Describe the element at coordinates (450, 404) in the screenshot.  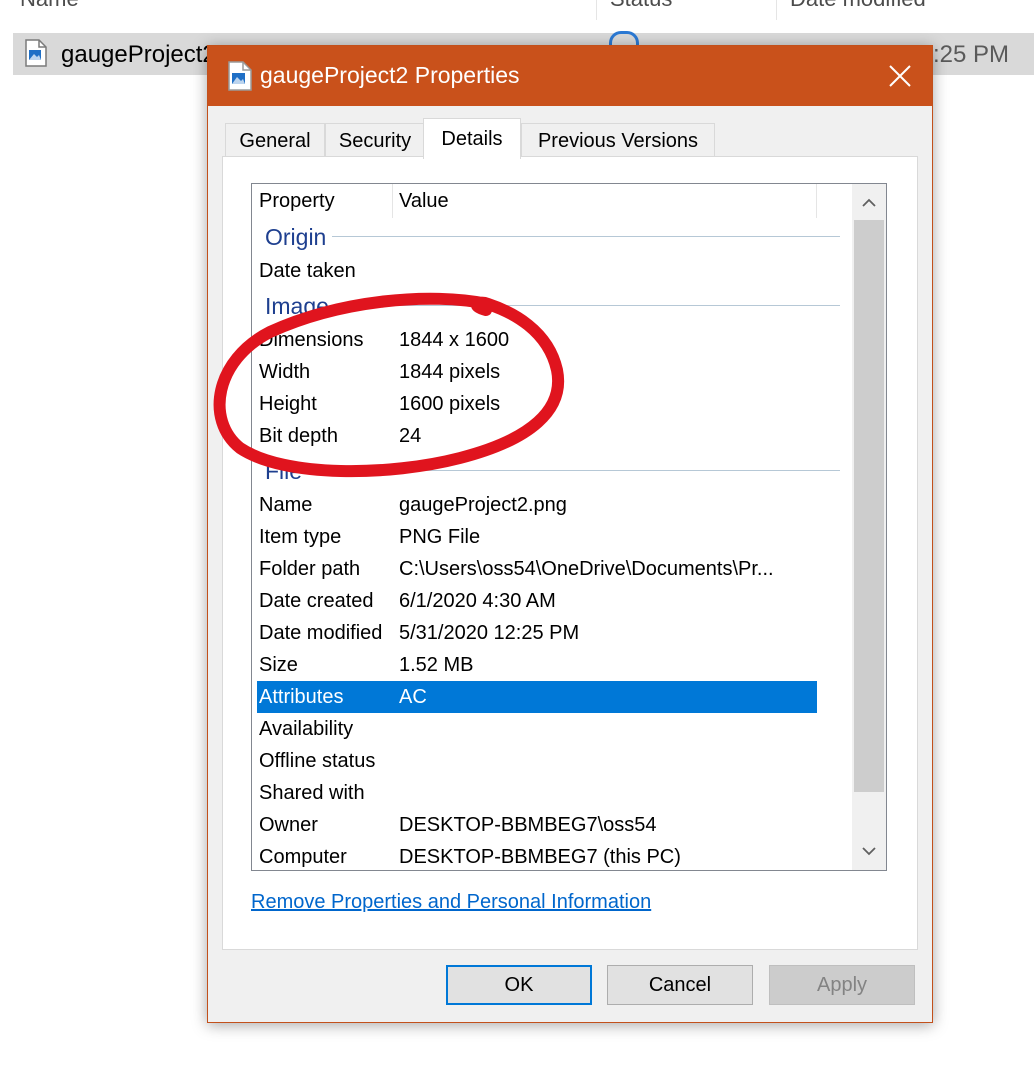
I see `property-value: 1600 pixels` at that location.